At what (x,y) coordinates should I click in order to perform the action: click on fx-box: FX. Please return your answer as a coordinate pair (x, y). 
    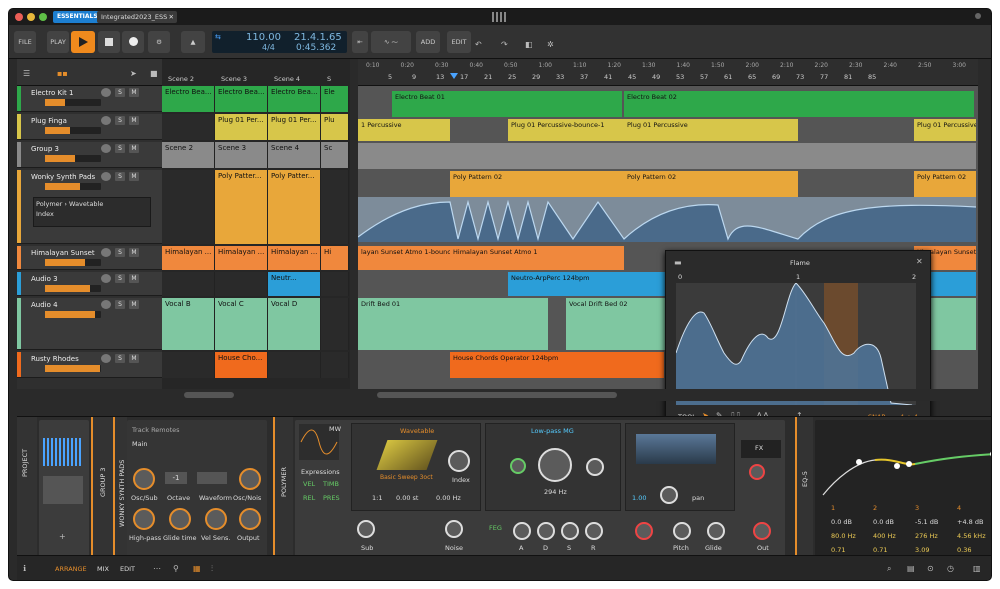
    Looking at the image, I should click on (761, 449).